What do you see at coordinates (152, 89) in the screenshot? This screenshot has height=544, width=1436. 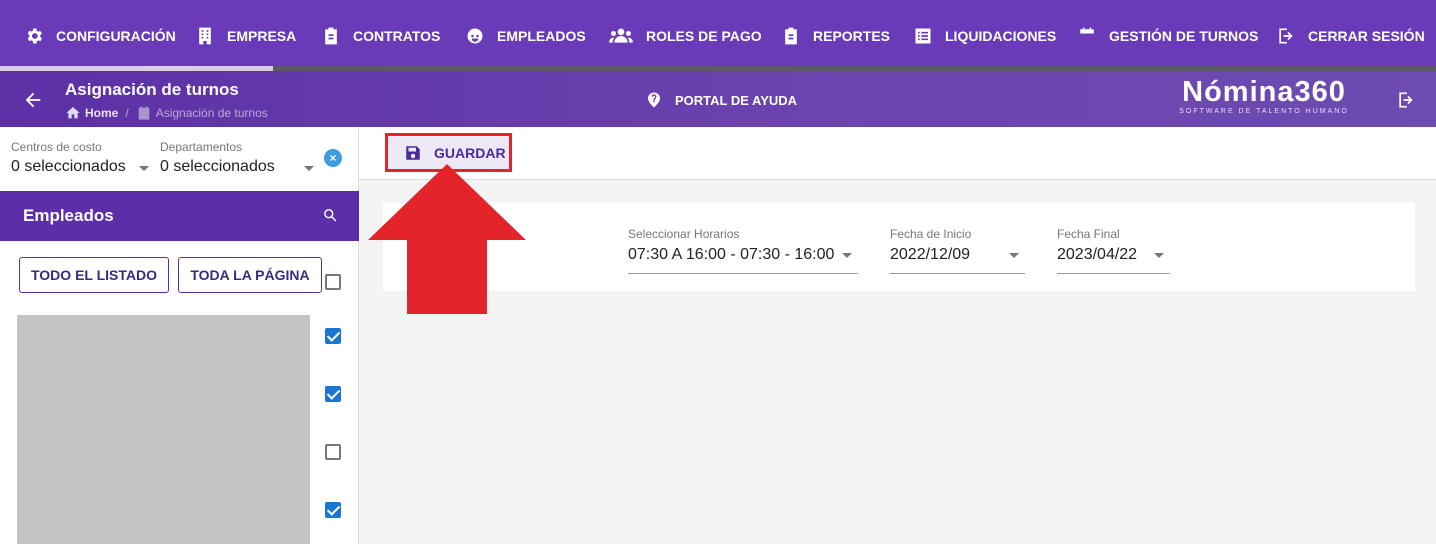 I see `page-title: Asignación de turnos` at bounding box center [152, 89].